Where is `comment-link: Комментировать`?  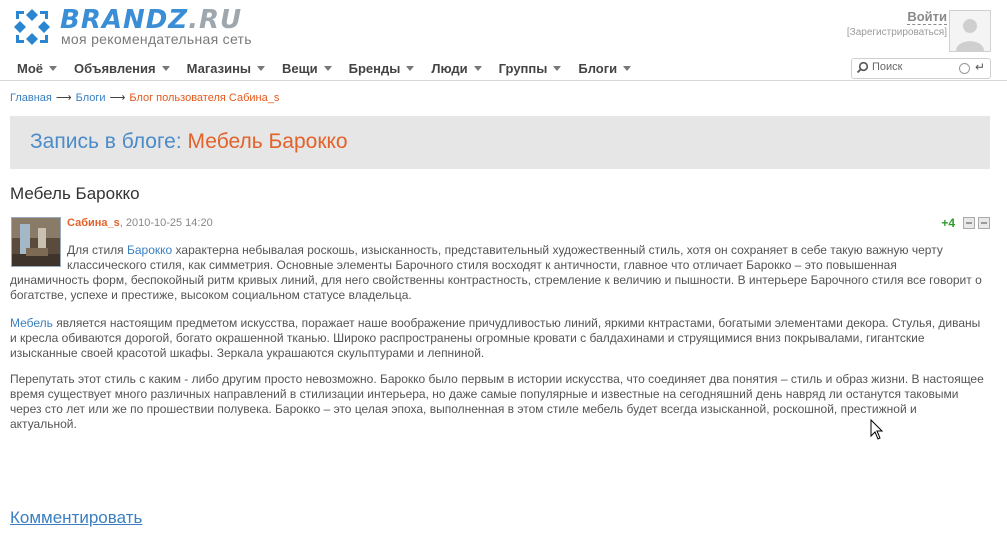
comment-link: Комментировать is located at coordinates (76, 518).